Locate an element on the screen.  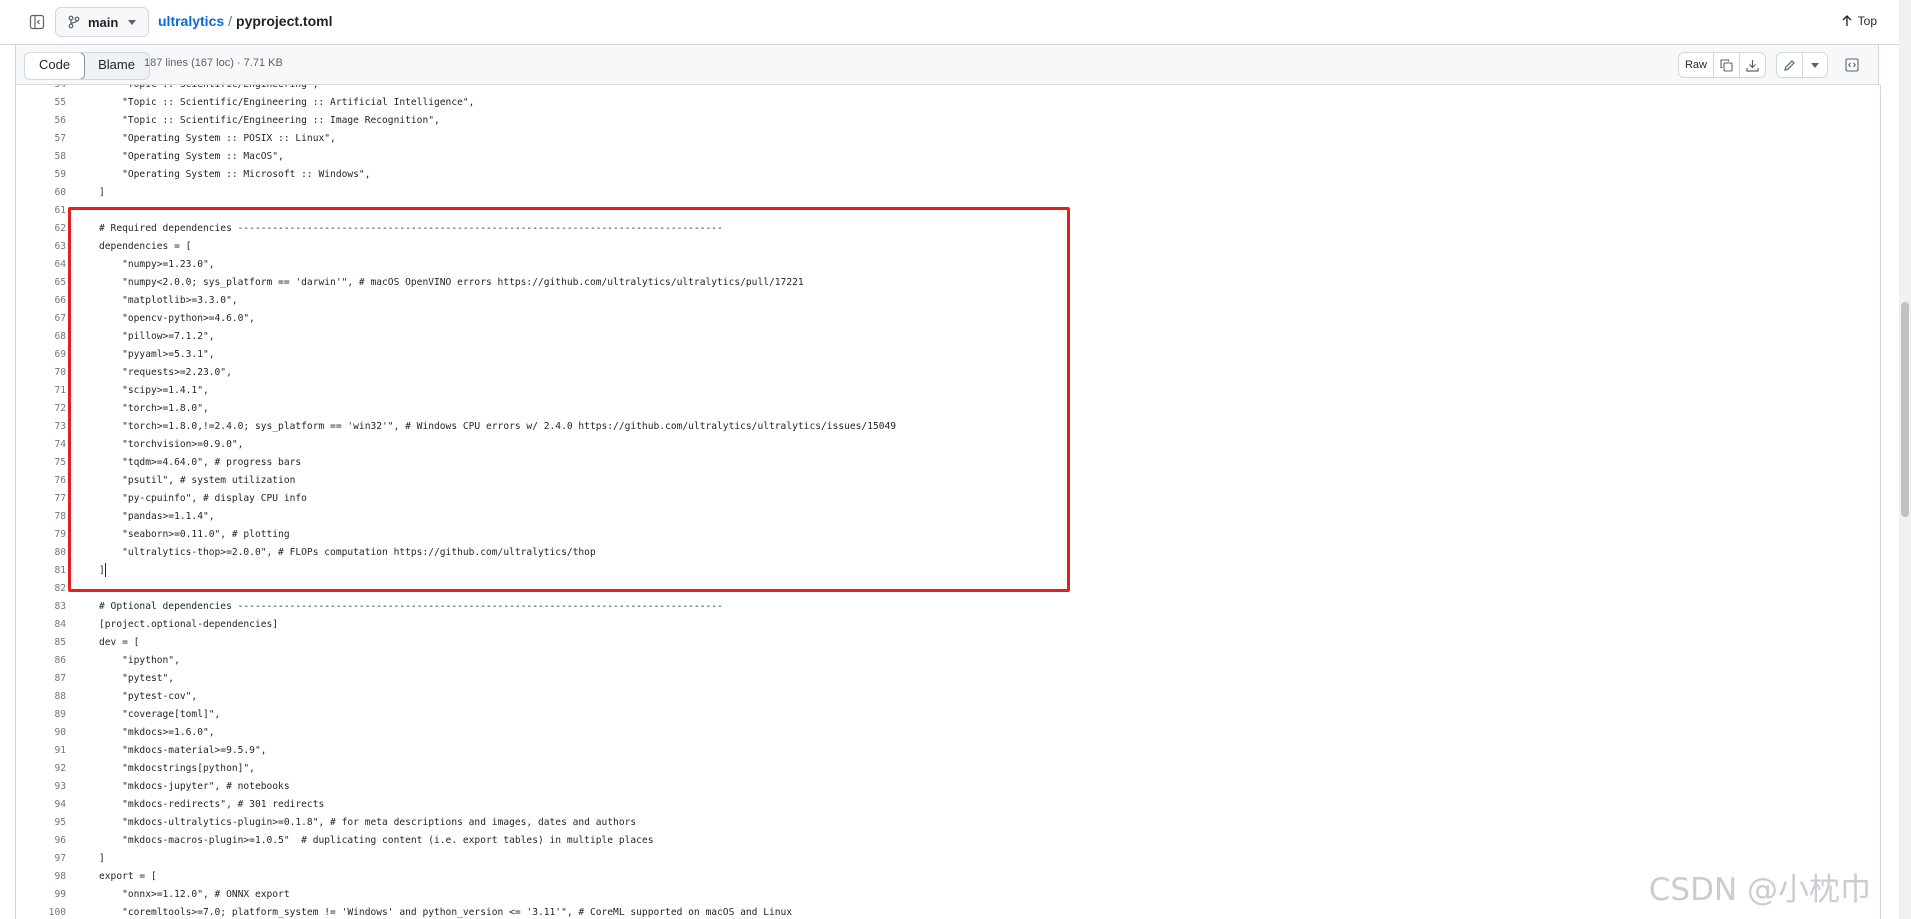
code-line: 57 "Operating System :: POSIX :: Linux", is located at coordinates (948, 139).